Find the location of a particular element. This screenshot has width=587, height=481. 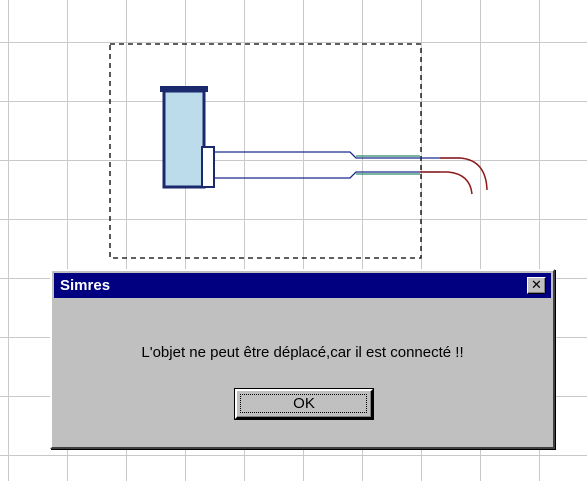

pipe-object is located at coordinates (351, 173).